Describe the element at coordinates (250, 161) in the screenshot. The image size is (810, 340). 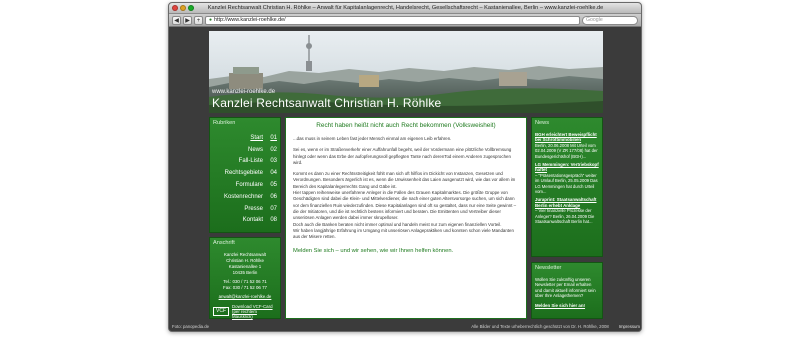
I see `nav-label: Fall-Liste` at that location.